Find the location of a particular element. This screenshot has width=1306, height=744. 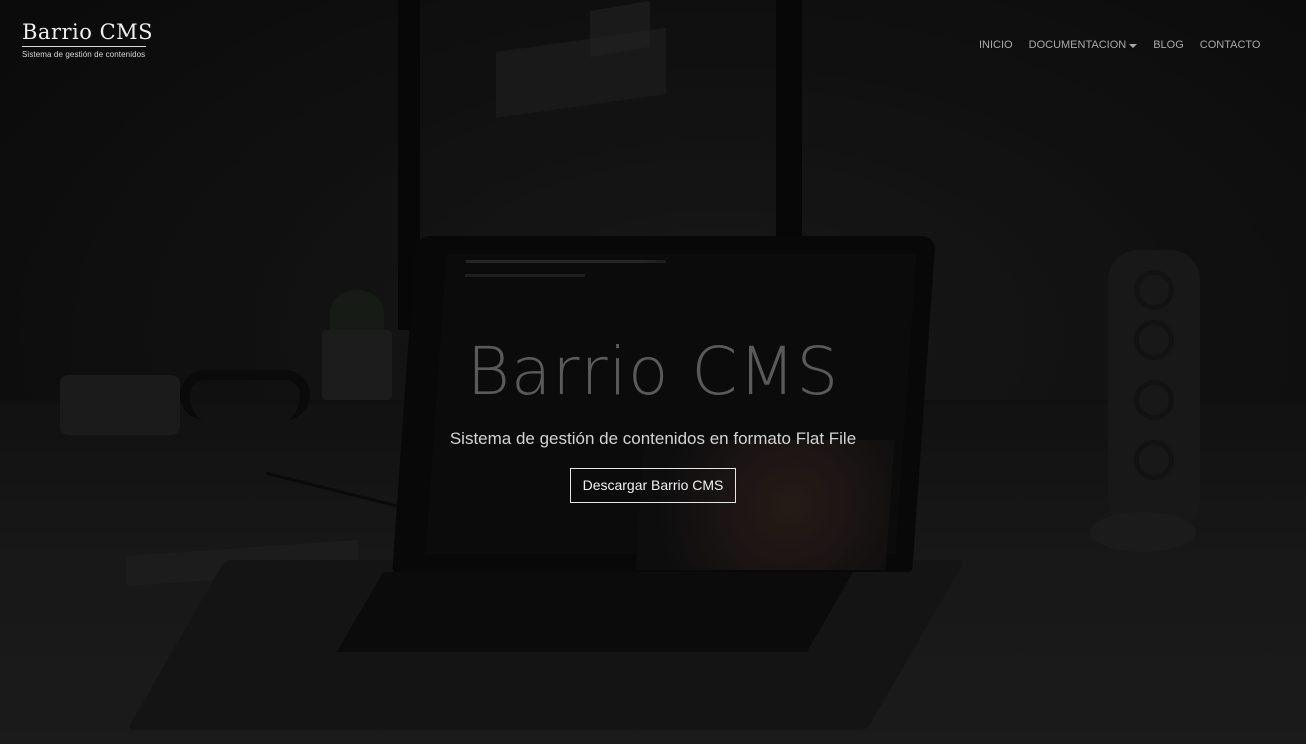

brand-title: Barrio CMS is located at coordinates (88, 32).